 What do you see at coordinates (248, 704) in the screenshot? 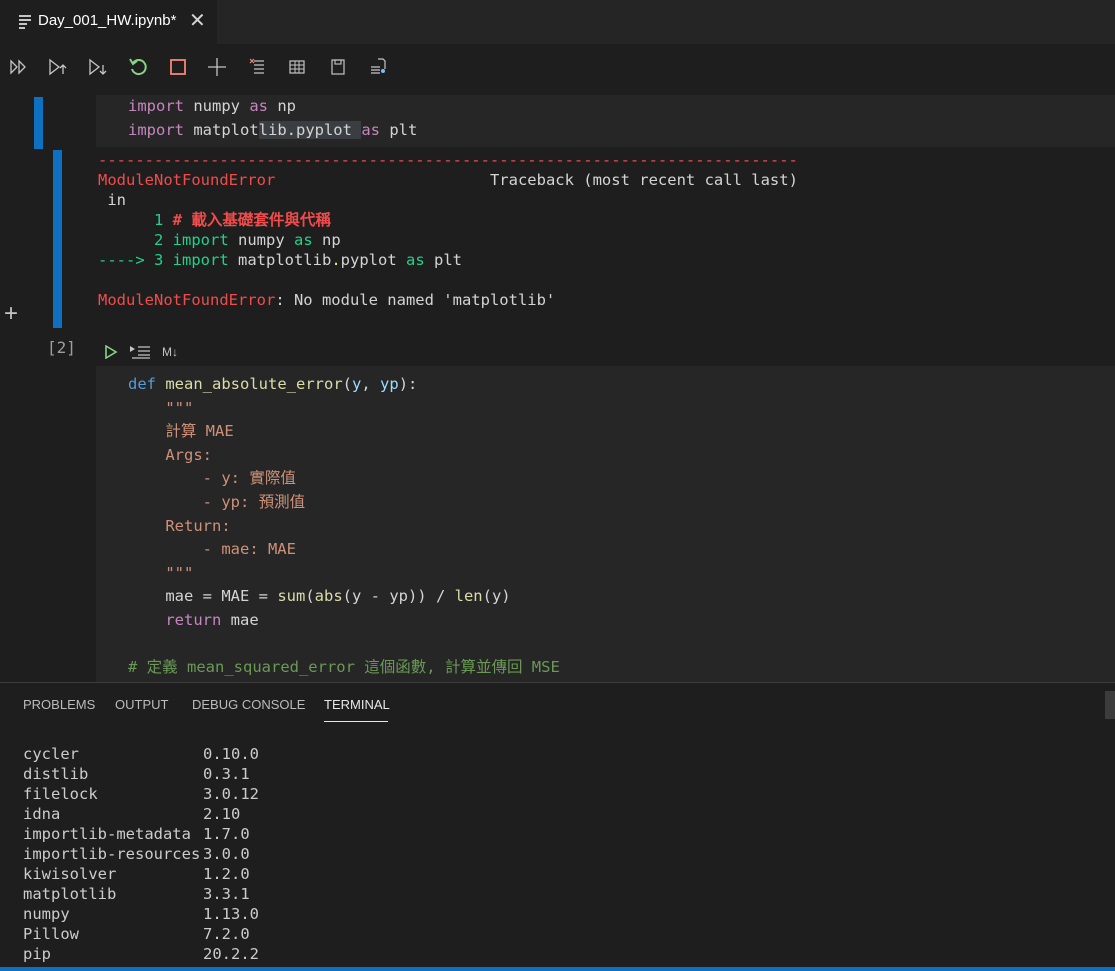
I see `tab-debug-console: DEBUG CONSOLE` at bounding box center [248, 704].